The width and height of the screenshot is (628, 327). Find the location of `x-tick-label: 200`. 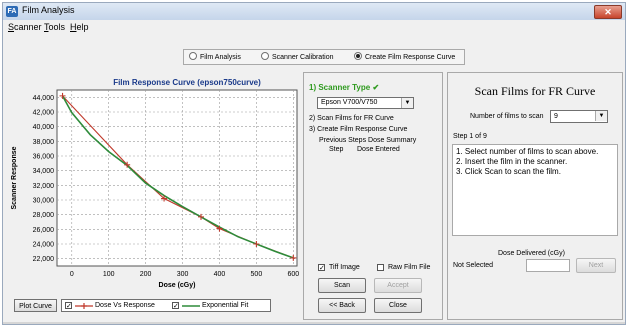

x-tick-label: 200 is located at coordinates (146, 274).